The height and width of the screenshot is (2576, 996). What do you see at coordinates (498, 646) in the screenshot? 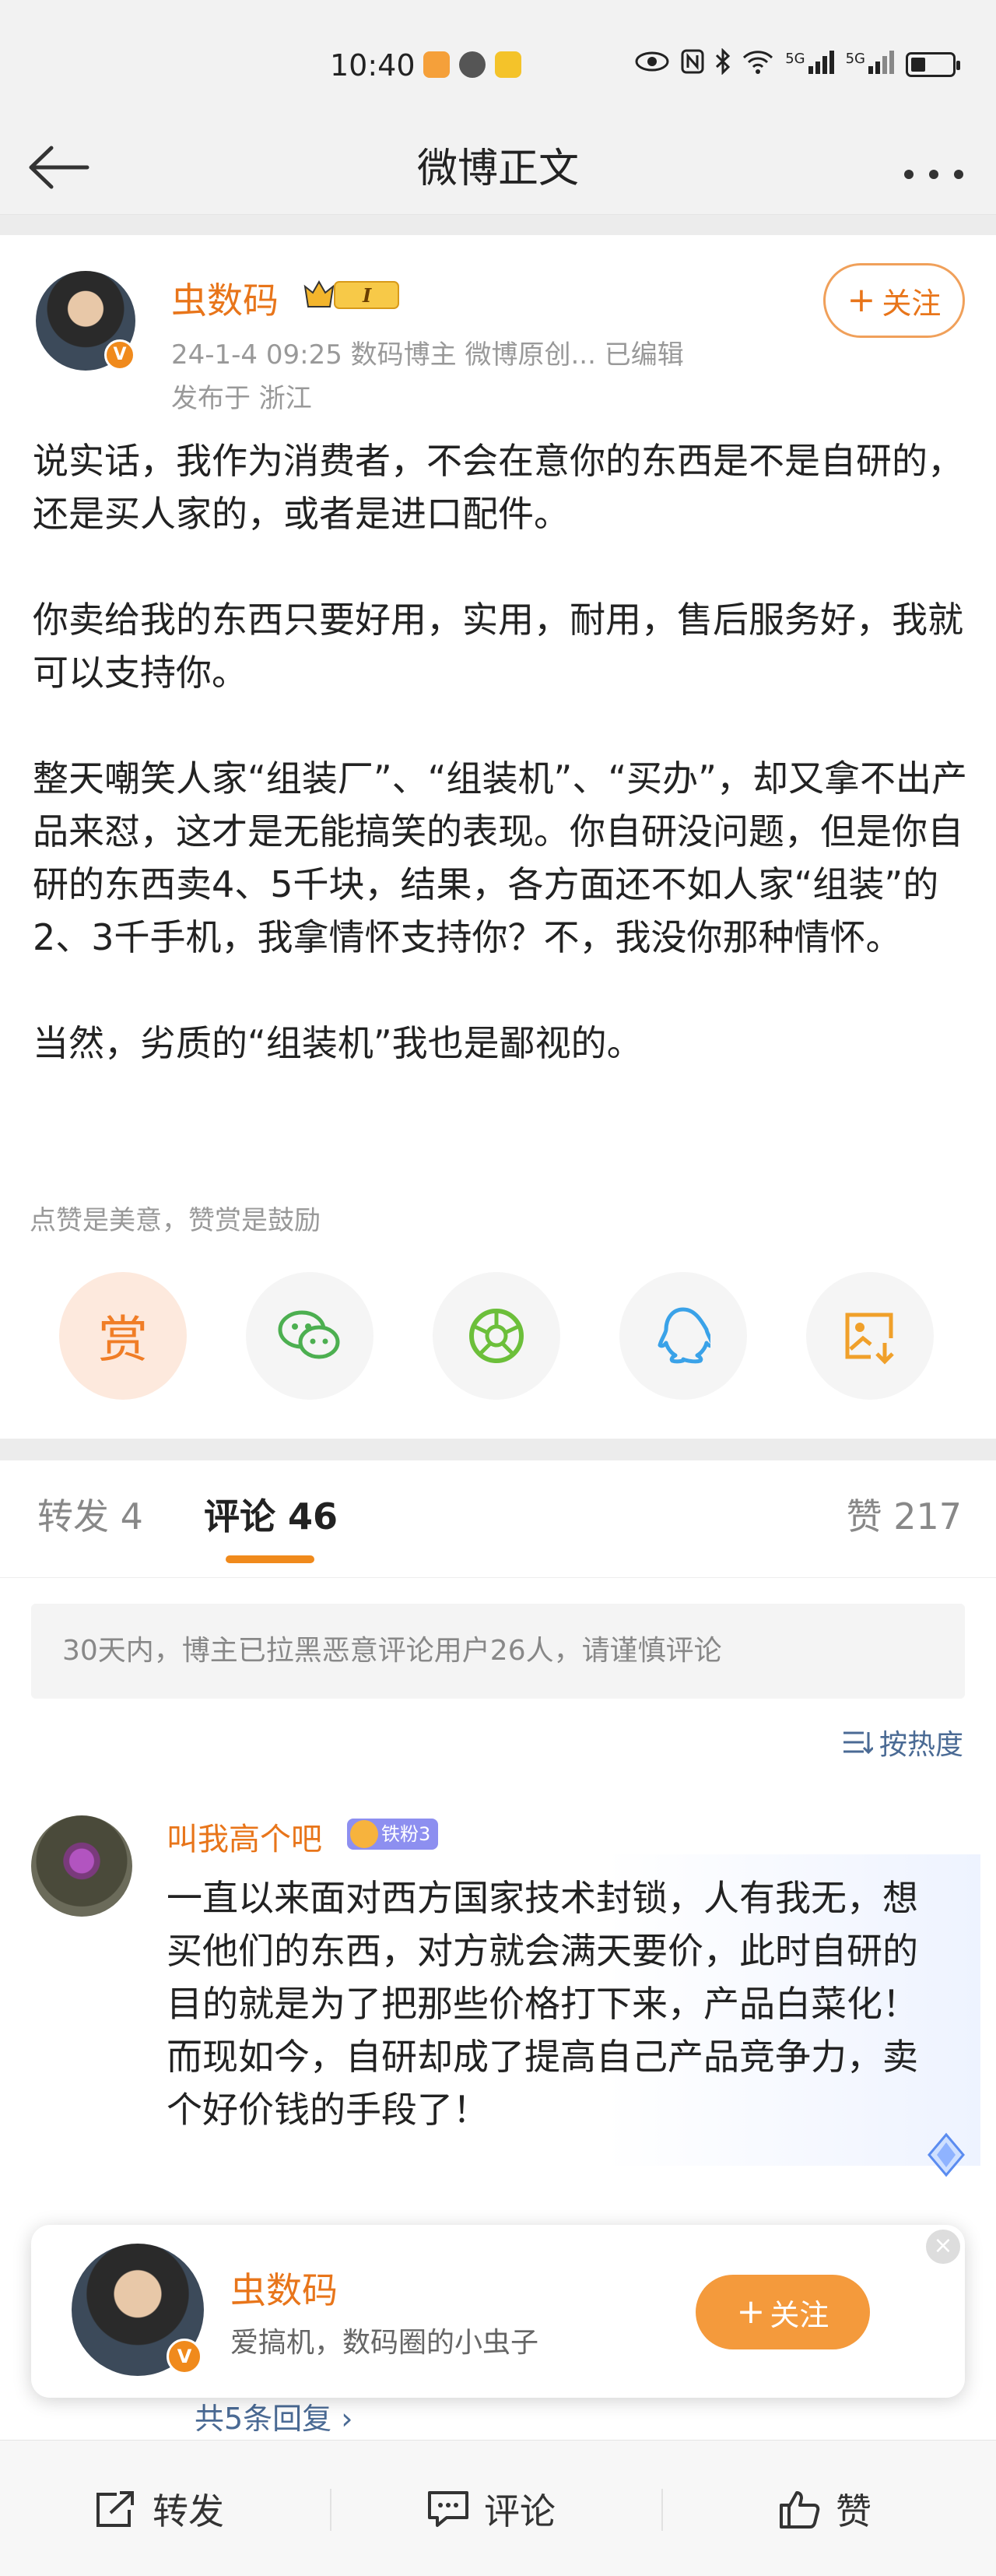
I see `post-paragraph: 你卖给我的东西只要好用，实用，耐用，售后服务好，我就可以支持你。` at bounding box center [498, 646].